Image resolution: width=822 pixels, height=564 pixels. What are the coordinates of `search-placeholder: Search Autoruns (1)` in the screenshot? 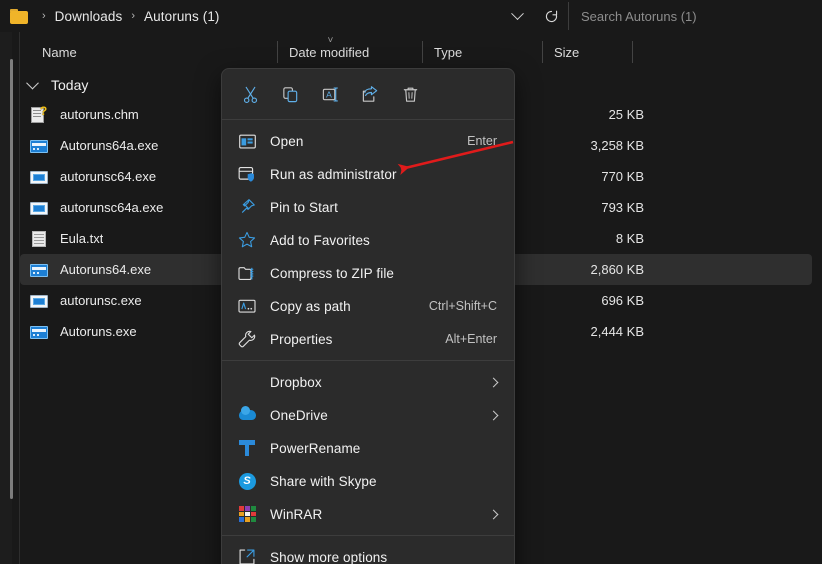 It's located at (639, 16).